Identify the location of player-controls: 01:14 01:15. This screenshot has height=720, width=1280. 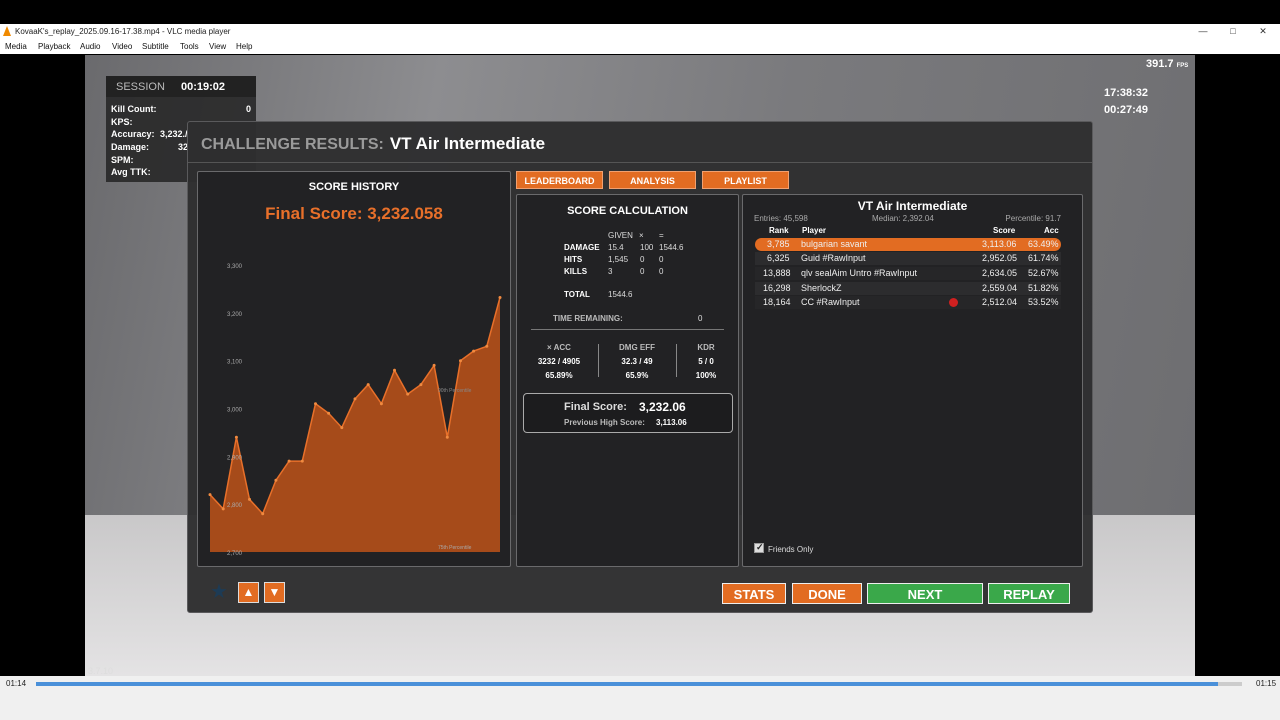
(640, 698).